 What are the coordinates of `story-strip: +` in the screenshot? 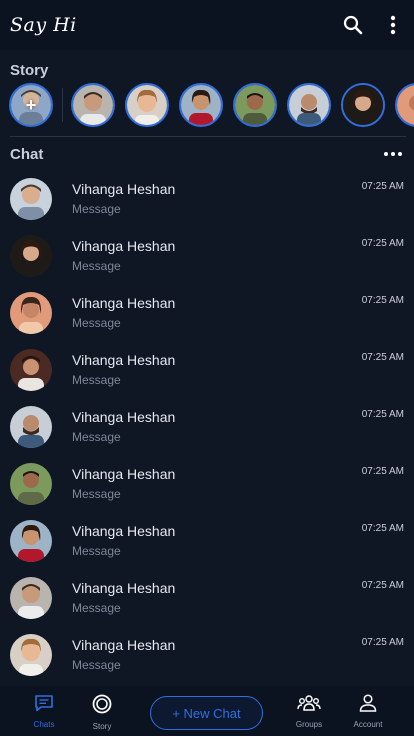 It's located at (211, 105).